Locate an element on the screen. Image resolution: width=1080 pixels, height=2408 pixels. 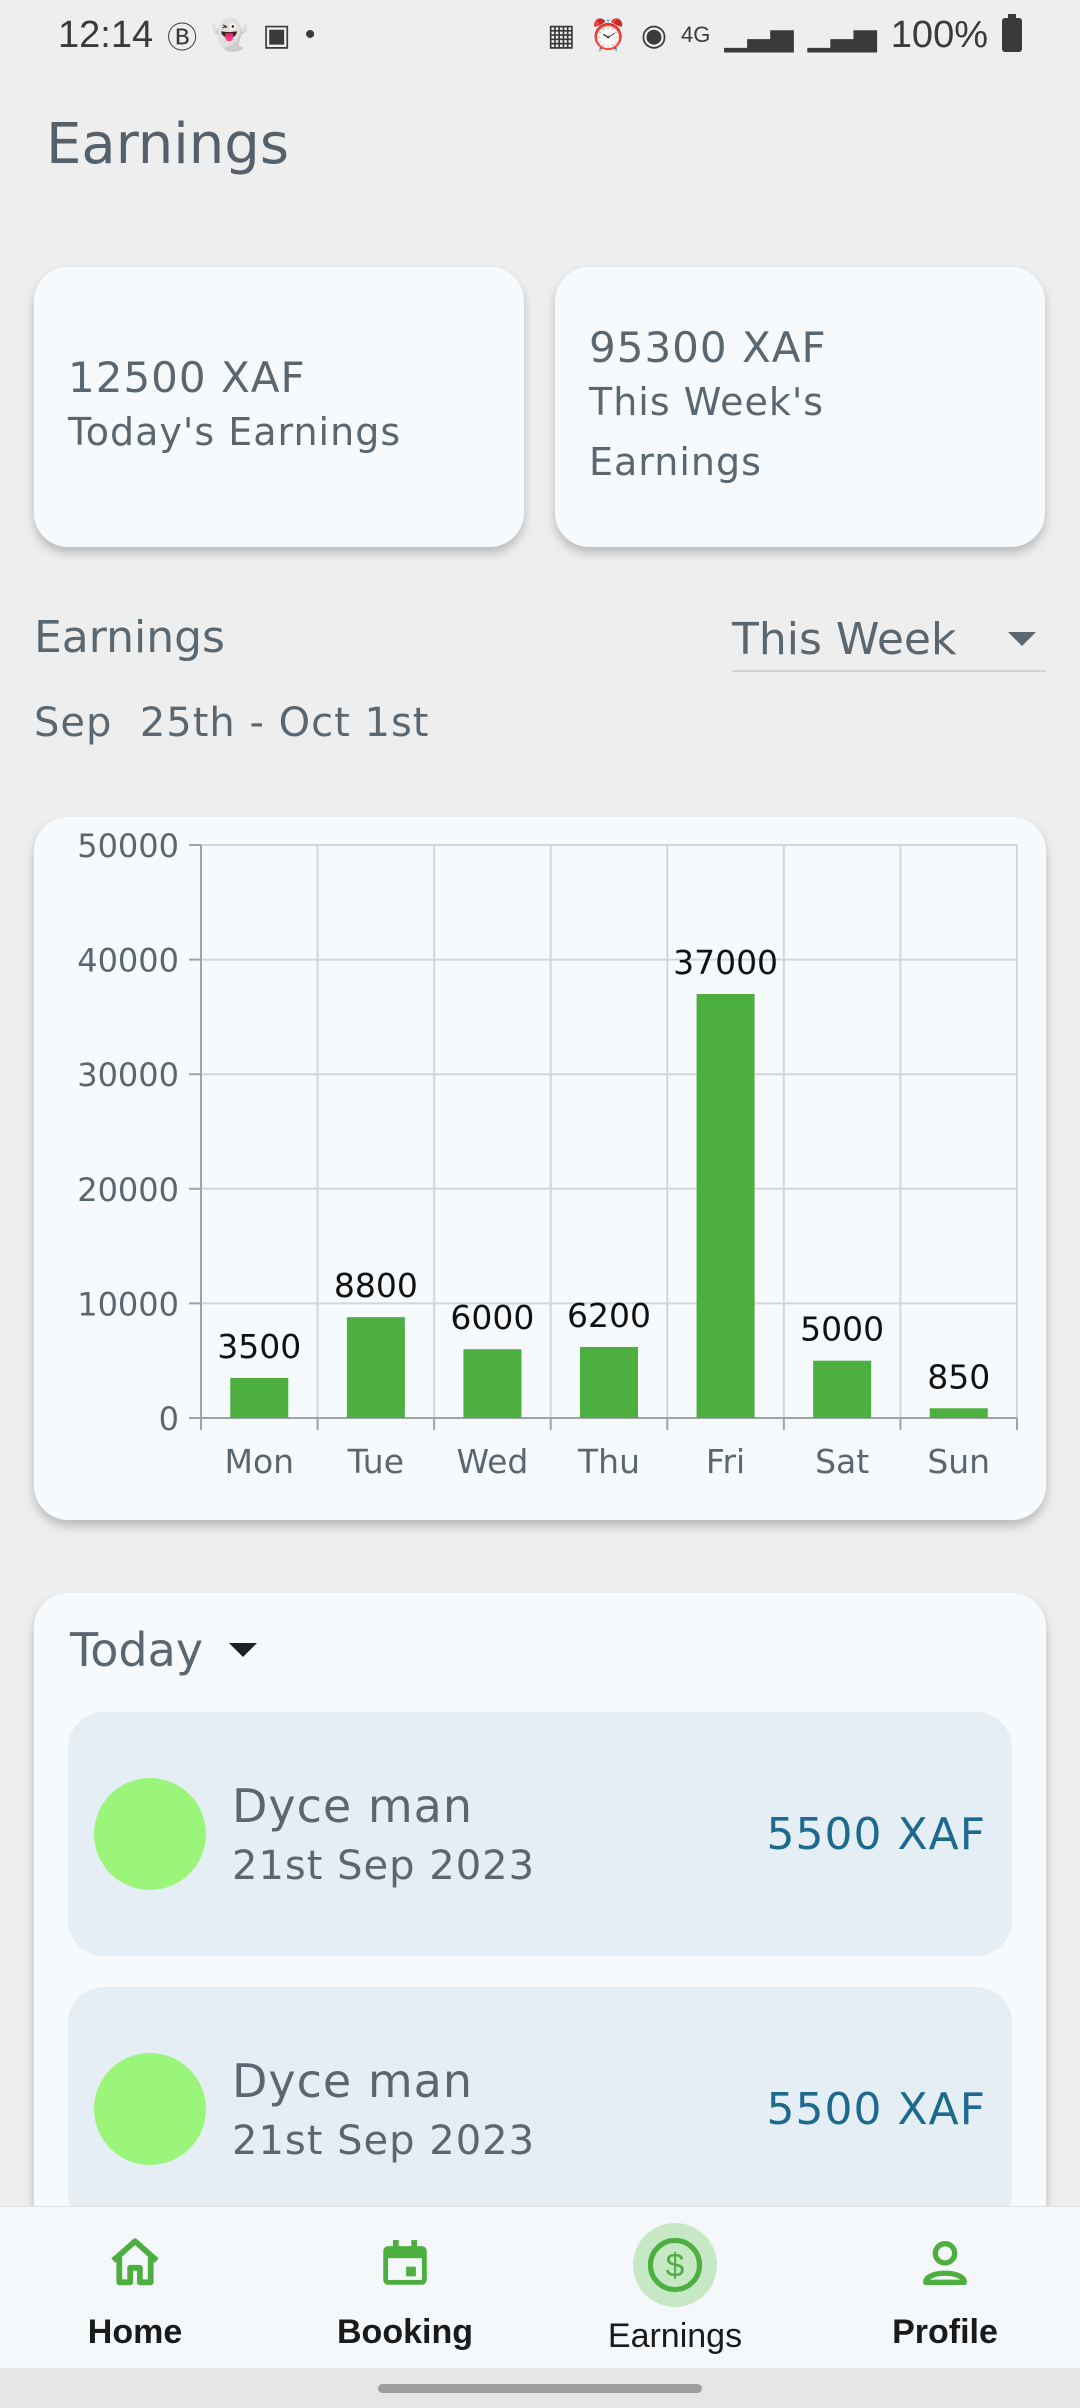
y-tick-label: 50000 is located at coordinates (128, 846).